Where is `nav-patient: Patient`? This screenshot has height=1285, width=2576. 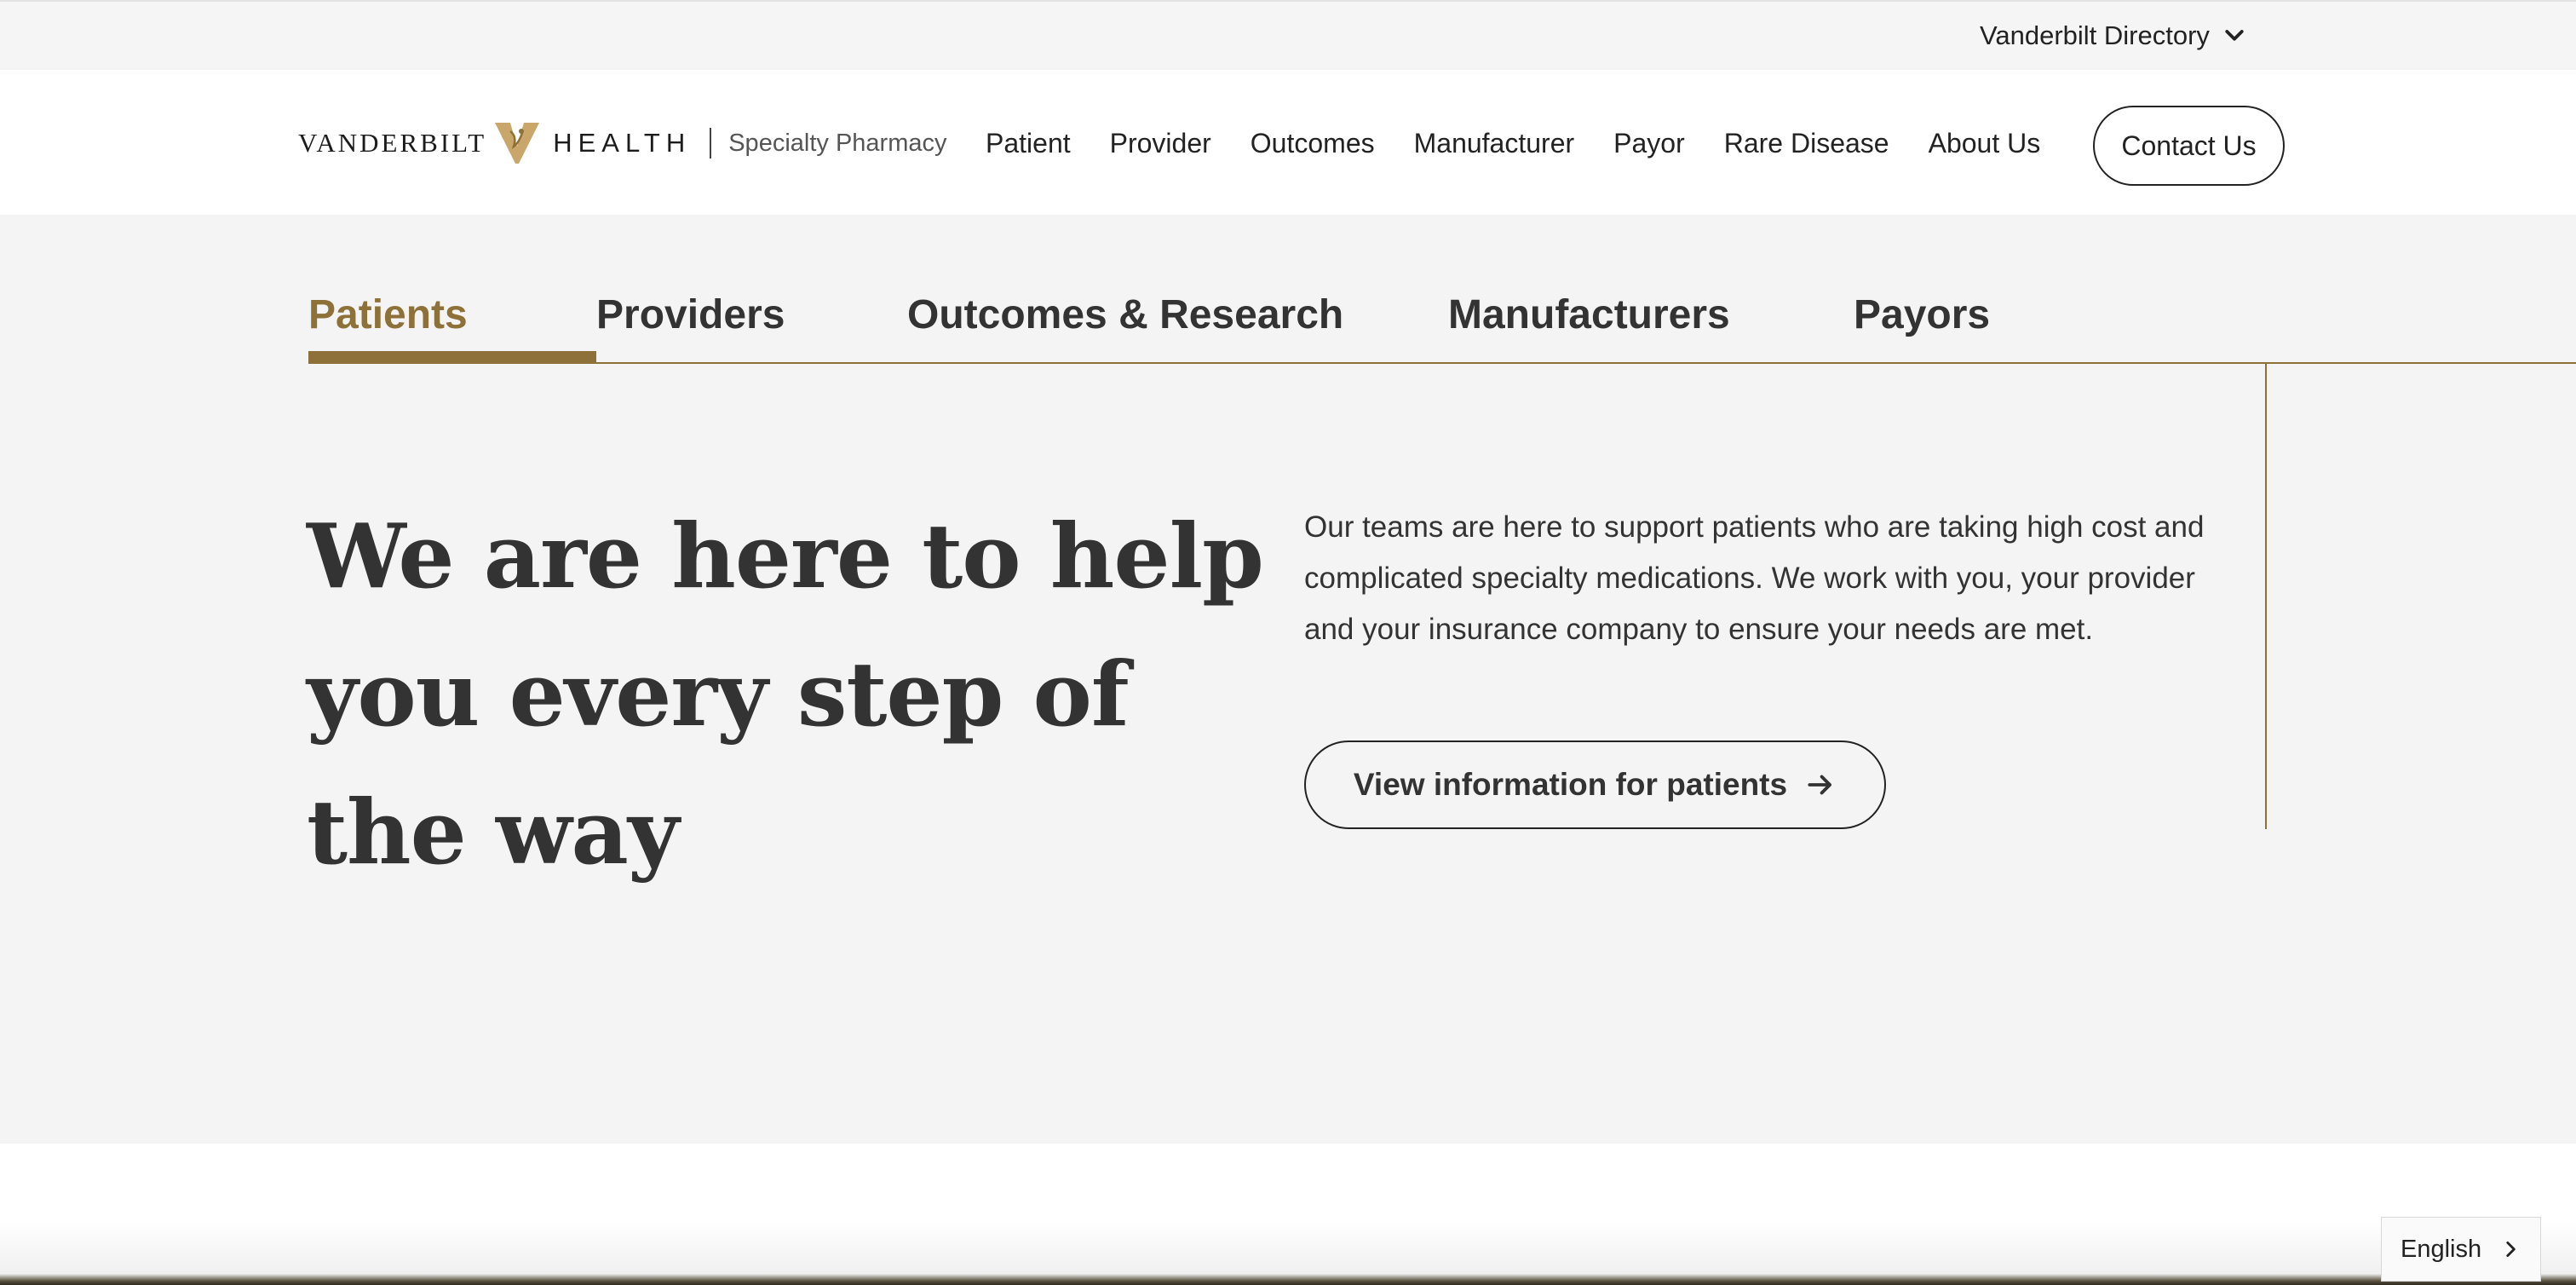 nav-patient: Patient is located at coordinates (1029, 144).